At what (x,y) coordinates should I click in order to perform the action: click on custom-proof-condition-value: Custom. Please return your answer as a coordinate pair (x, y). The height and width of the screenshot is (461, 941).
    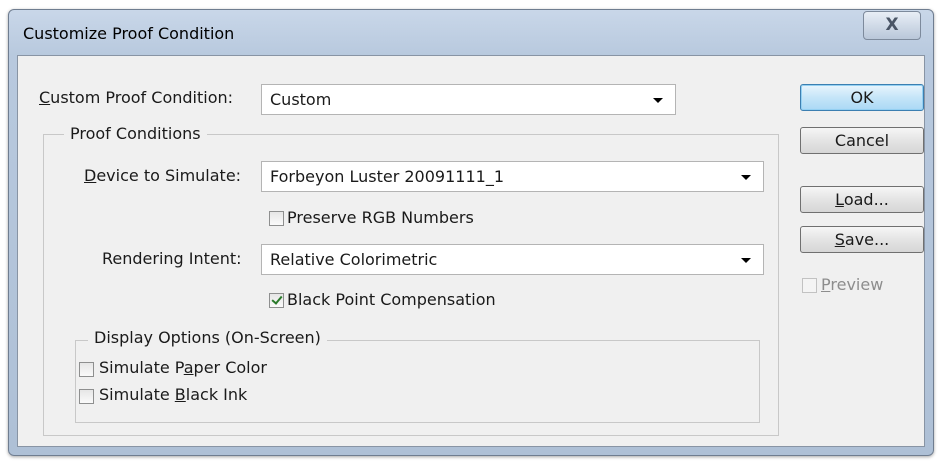
    Looking at the image, I should click on (301, 99).